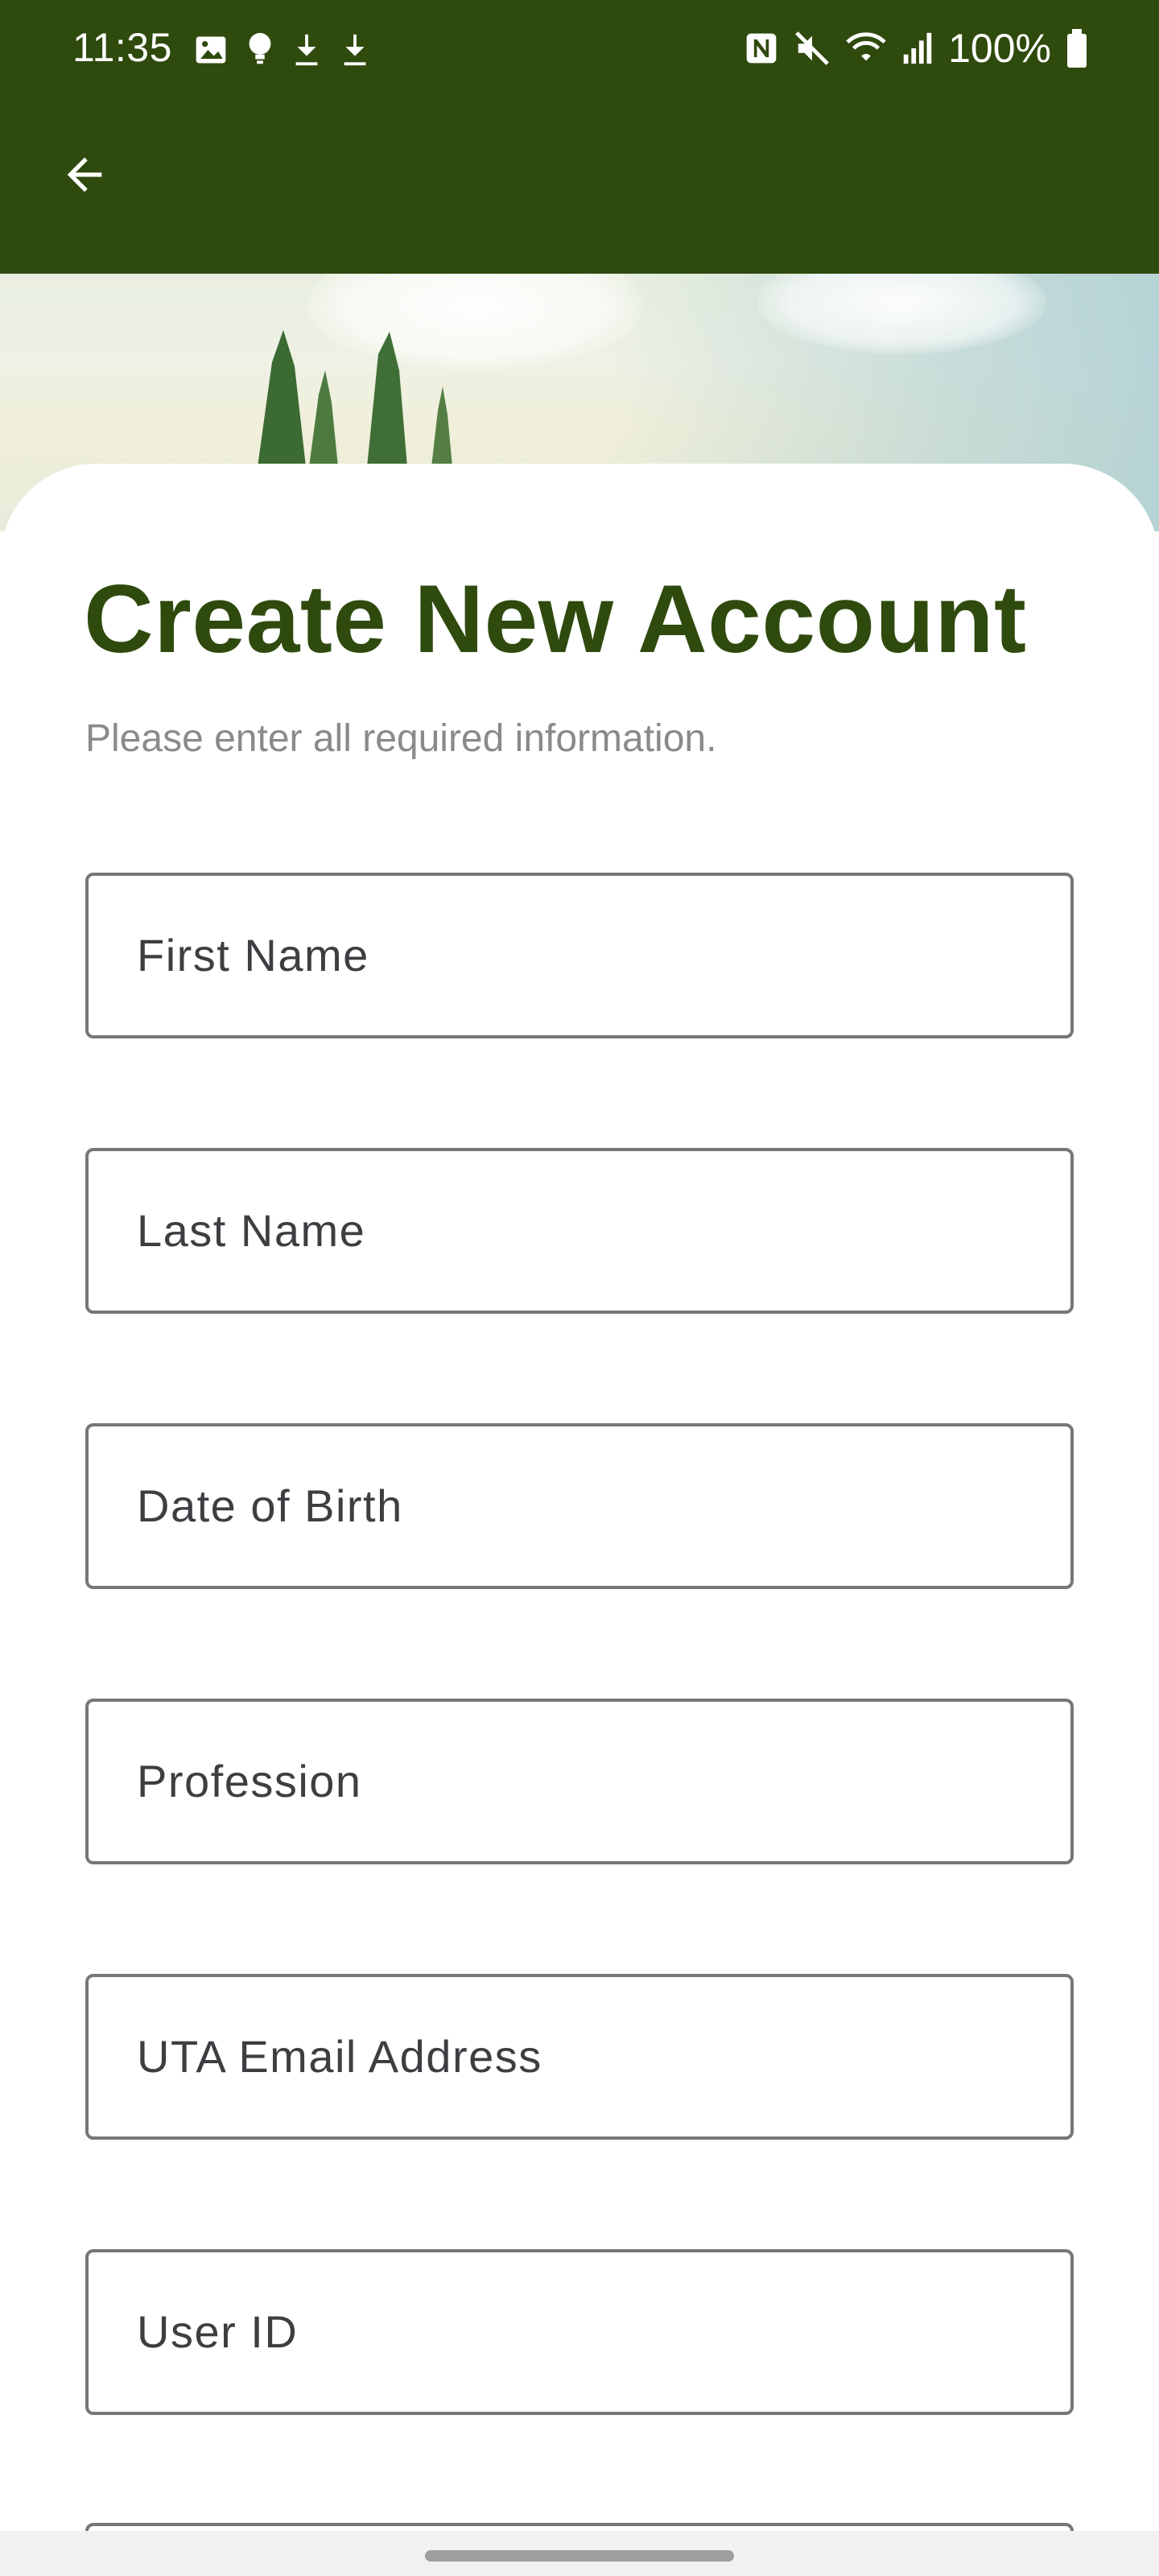 The width and height of the screenshot is (1159, 2576). What do you see at coordinates (761, 48) in the screenshot?
I see `nfc-icon` at bounding box center [761, 48].